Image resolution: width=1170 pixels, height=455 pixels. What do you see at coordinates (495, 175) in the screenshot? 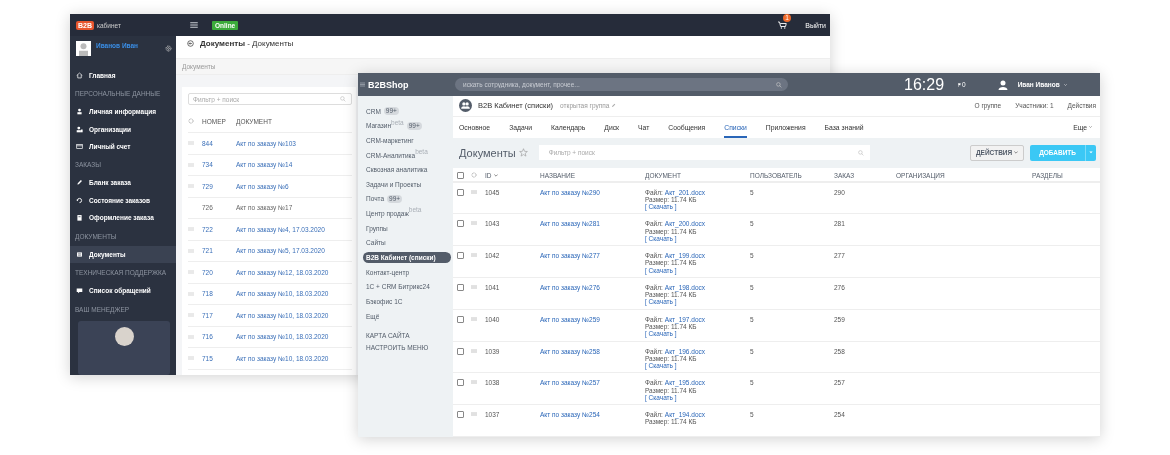
I see `sort-caret-icon` at bounding box center [495, 175].